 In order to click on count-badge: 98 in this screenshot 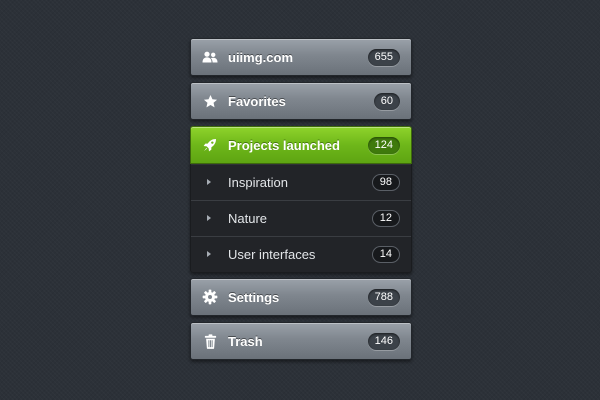, I will do `click(385, 182)`.